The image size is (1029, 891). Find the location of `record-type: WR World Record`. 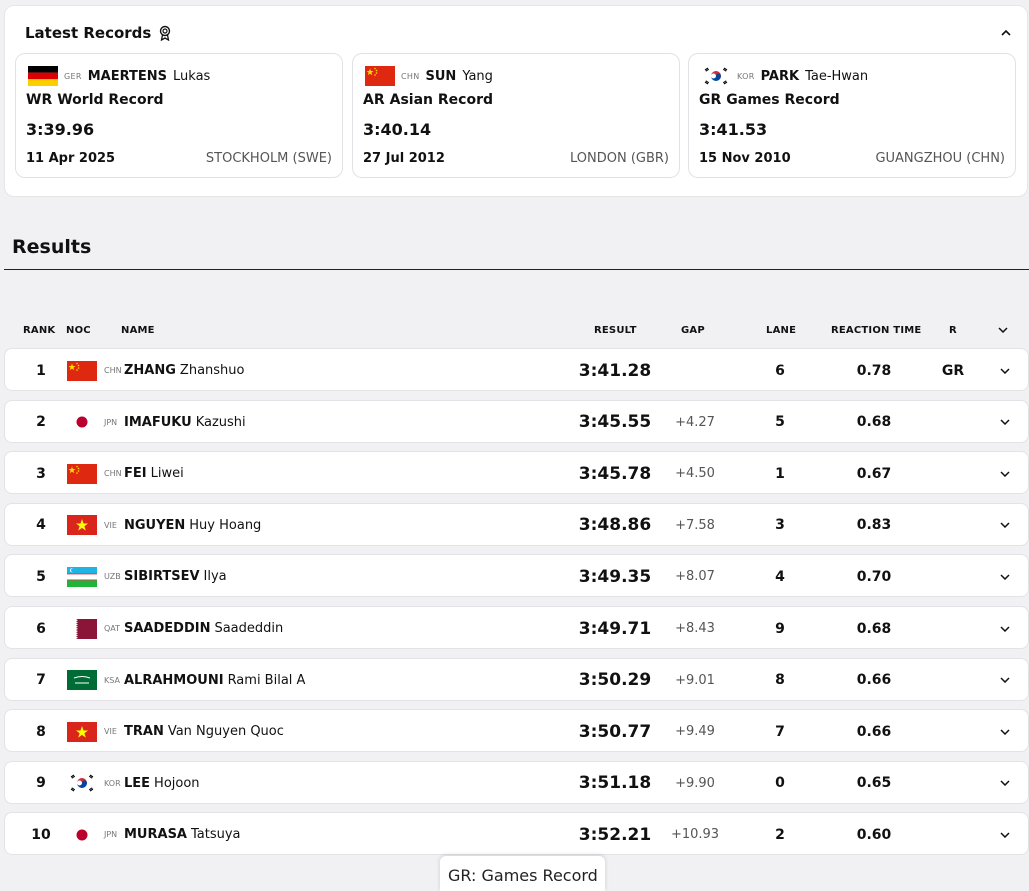

record-type: WR World Record is located at coordinates (95, 100).